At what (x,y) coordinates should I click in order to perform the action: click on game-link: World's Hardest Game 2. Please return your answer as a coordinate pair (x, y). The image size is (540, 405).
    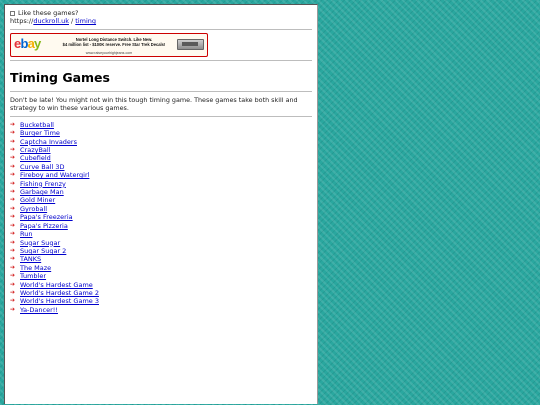
    Looking at the image, I should click on (59, 293).